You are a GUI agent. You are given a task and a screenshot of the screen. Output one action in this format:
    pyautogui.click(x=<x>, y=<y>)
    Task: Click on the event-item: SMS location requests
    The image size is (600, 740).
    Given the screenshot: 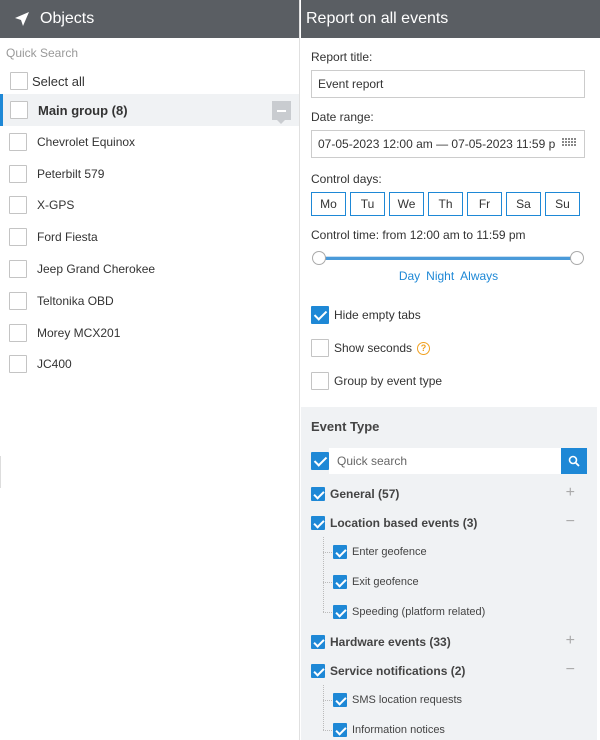 What is the action you would take?
    pyautogui.click(x=449, y=700)
    